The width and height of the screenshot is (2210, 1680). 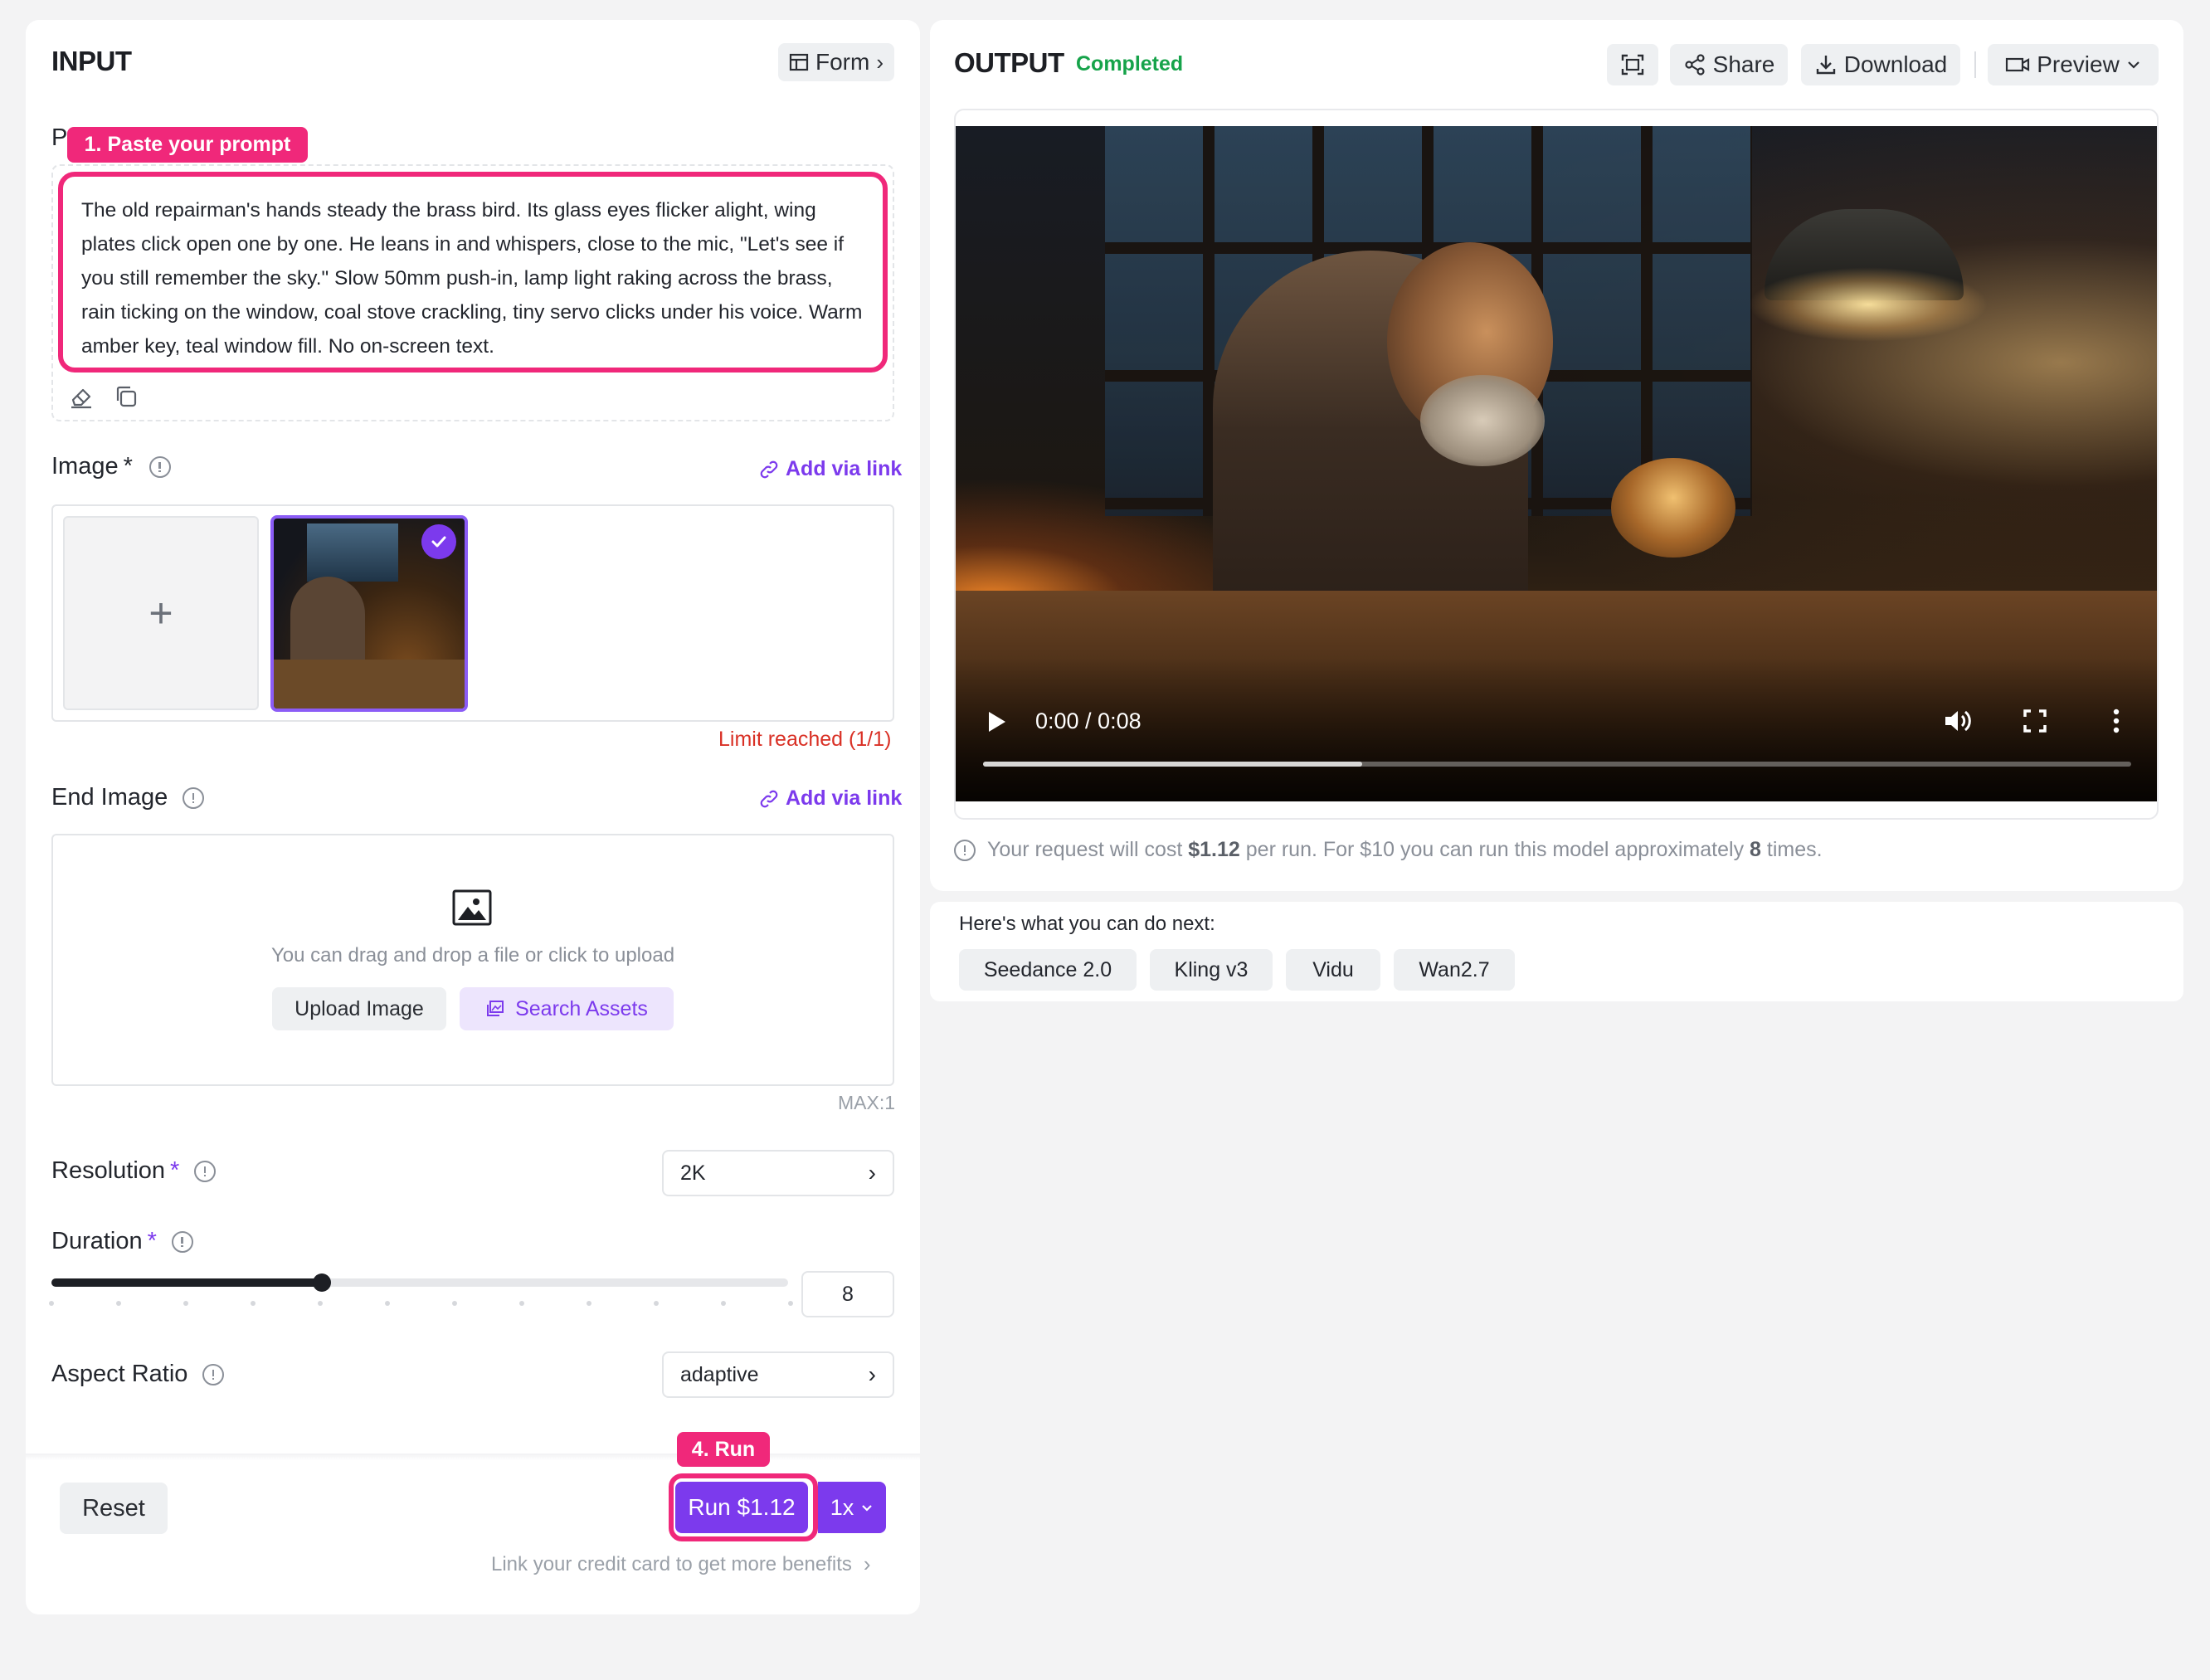 I want to click on aspect-ratio-label: Aspect Ratio, so click(x=138, y=1374).